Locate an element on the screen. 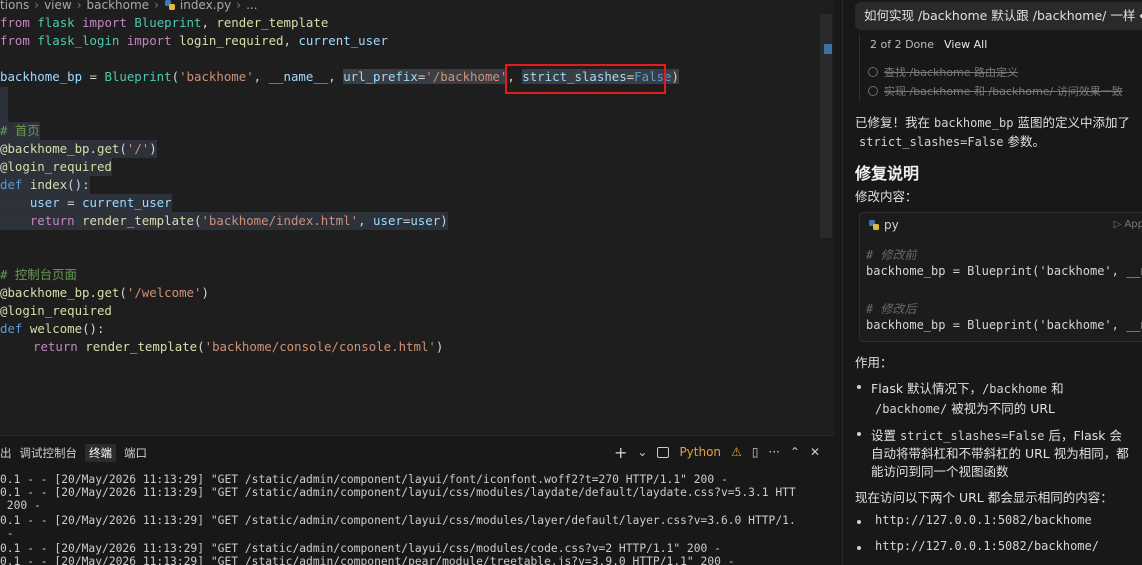 This screenshot has width=1142, height=565. code-line-8: @backhome_bp.get('/') is located at coordinates (78, 149).